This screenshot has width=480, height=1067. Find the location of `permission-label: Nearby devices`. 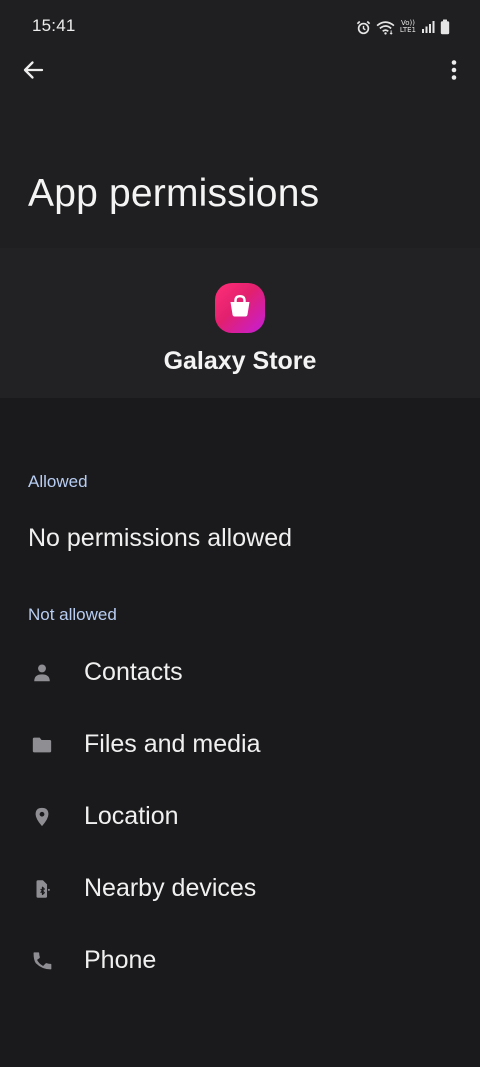

permission-label: Nearby devices is located at coordinates (170, 888).